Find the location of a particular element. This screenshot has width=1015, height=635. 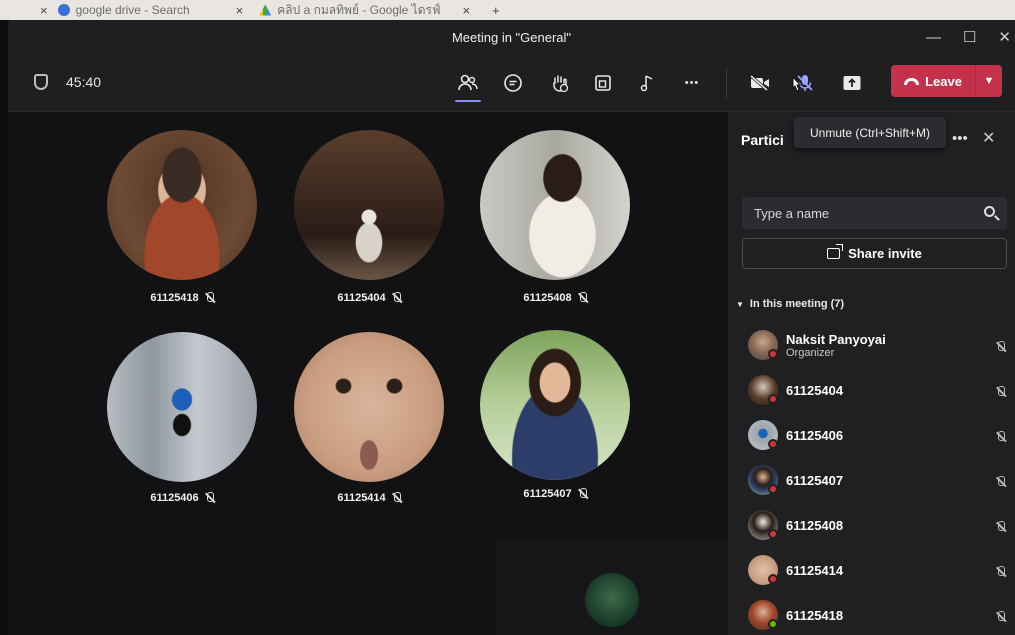

drive-favicon-icon is located at coordinates (265, 10).